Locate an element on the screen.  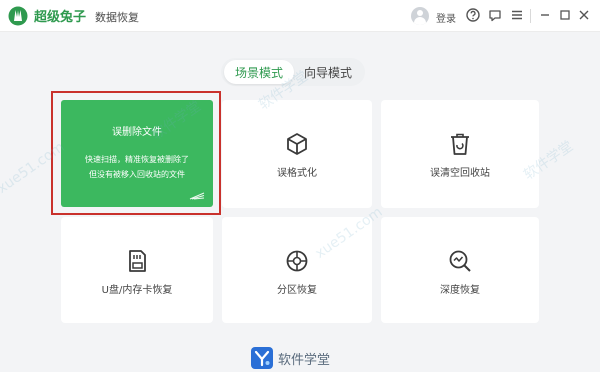
maximize-icon is located at coordinates (565, 15).